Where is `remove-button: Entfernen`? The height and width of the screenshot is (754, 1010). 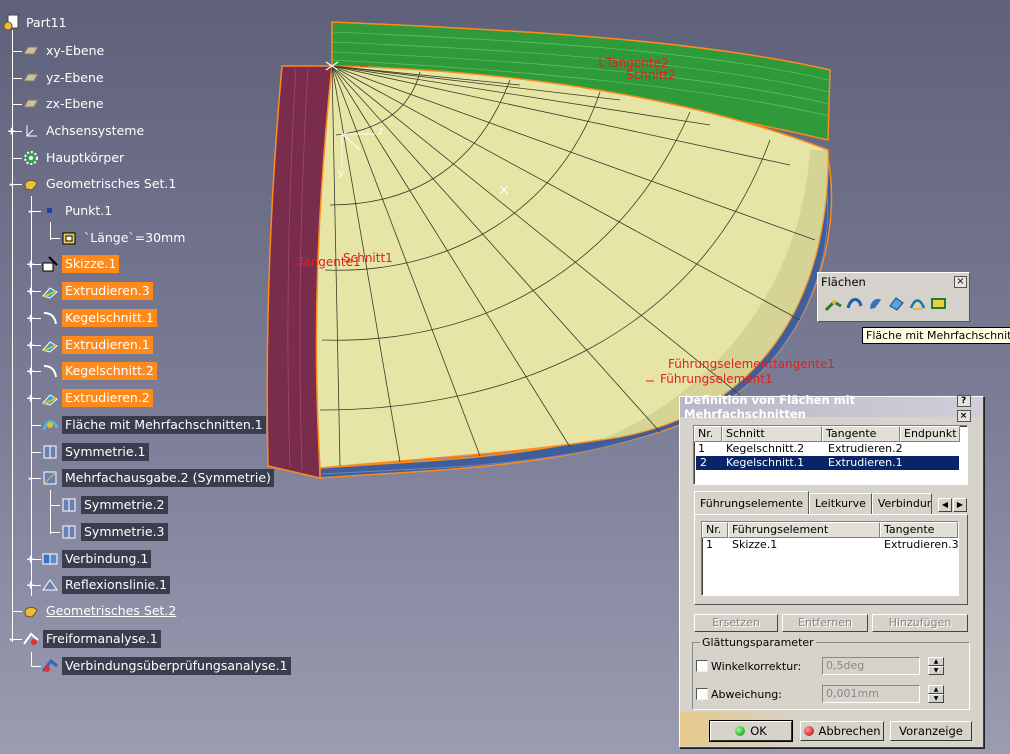
remove-button: Entfernen is located at coordinates (825, 623).